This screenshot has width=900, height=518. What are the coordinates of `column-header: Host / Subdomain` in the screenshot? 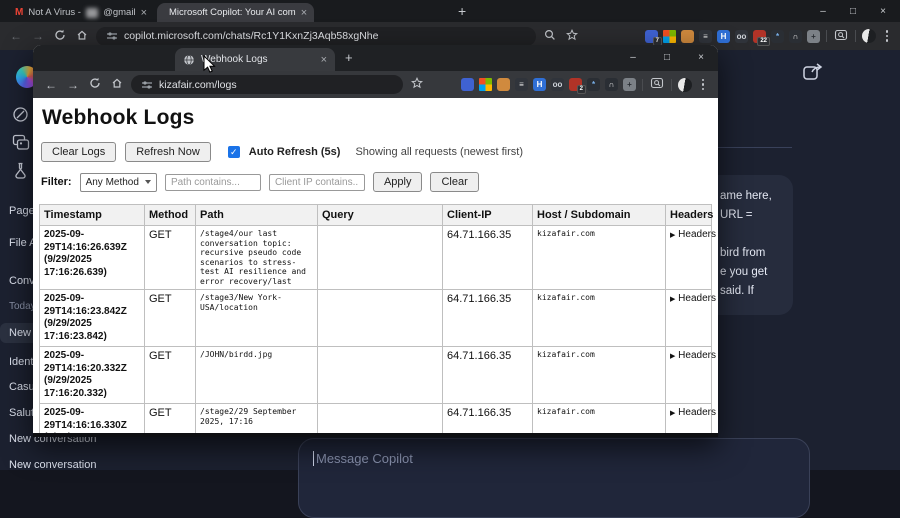 It's located at (599, 215).